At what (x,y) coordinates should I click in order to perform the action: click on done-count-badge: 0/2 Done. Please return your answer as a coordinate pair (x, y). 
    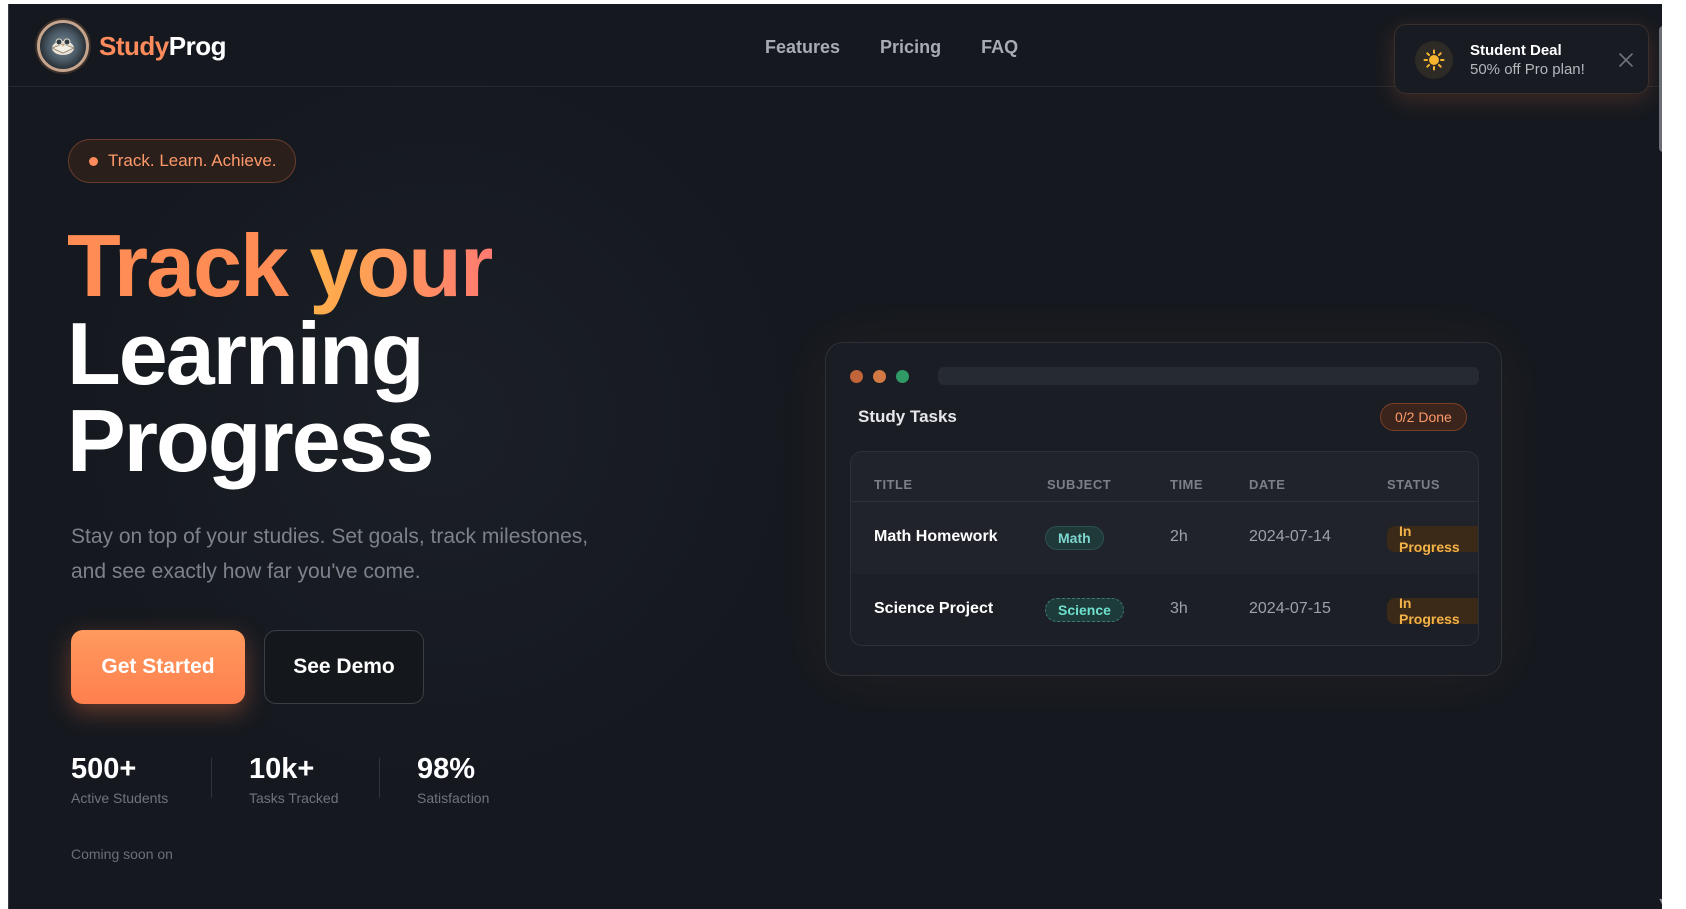
    Looking at the image, I should click on (1423, 417).